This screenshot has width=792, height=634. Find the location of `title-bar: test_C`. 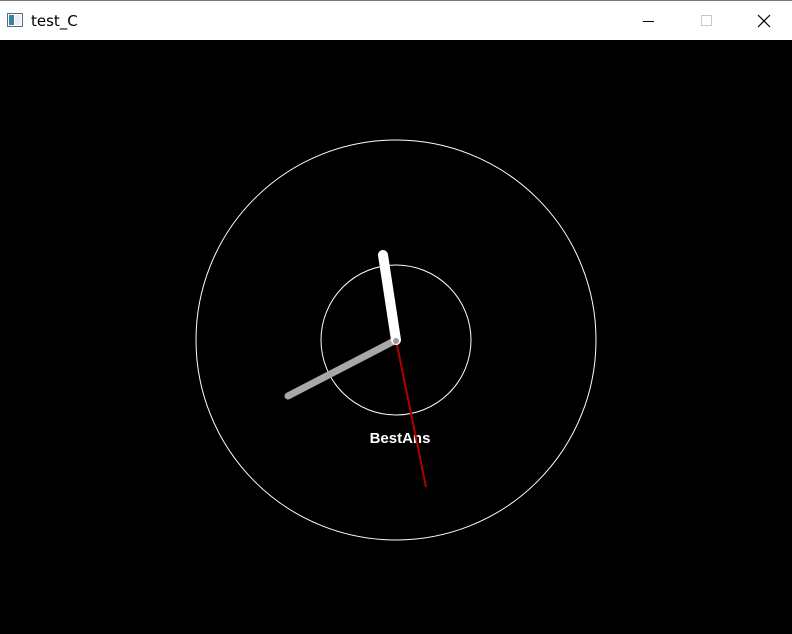

title-bar: test_C is located at coordinates (396, 20).